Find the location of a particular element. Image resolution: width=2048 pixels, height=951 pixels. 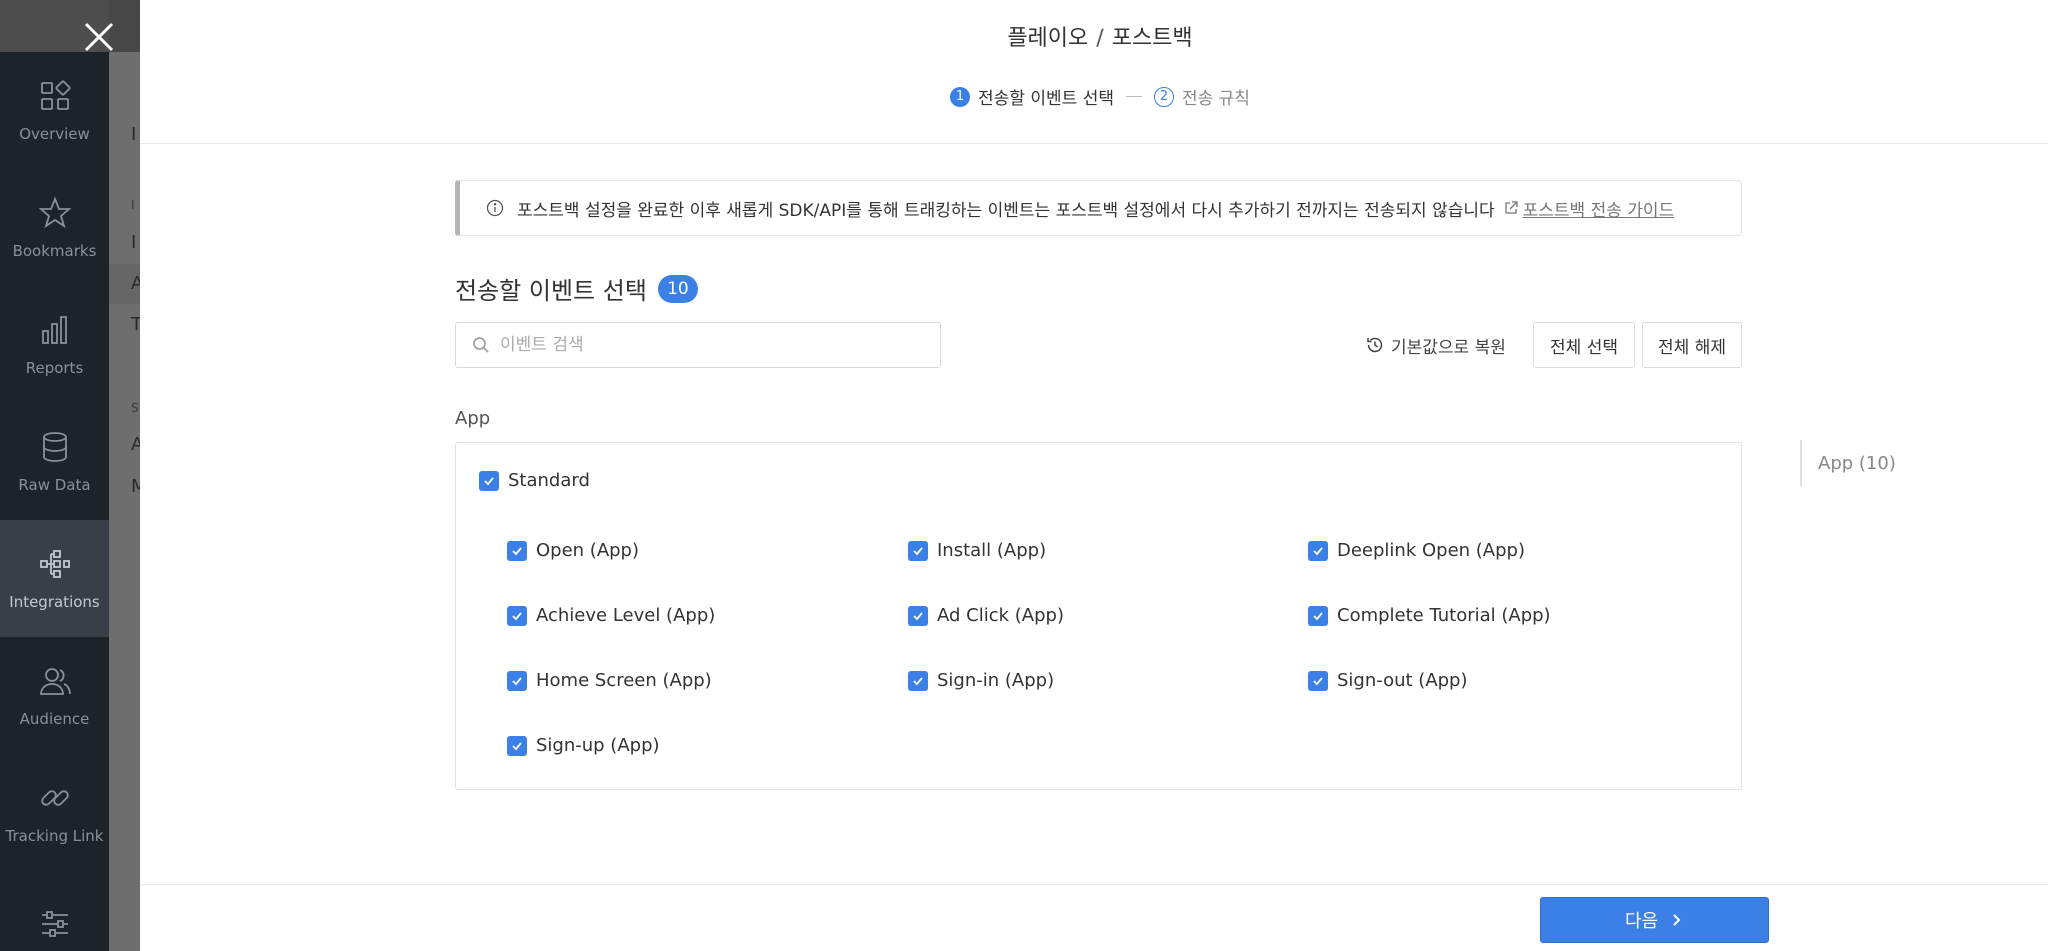

overview-icon is located at coordinates (55, 94).